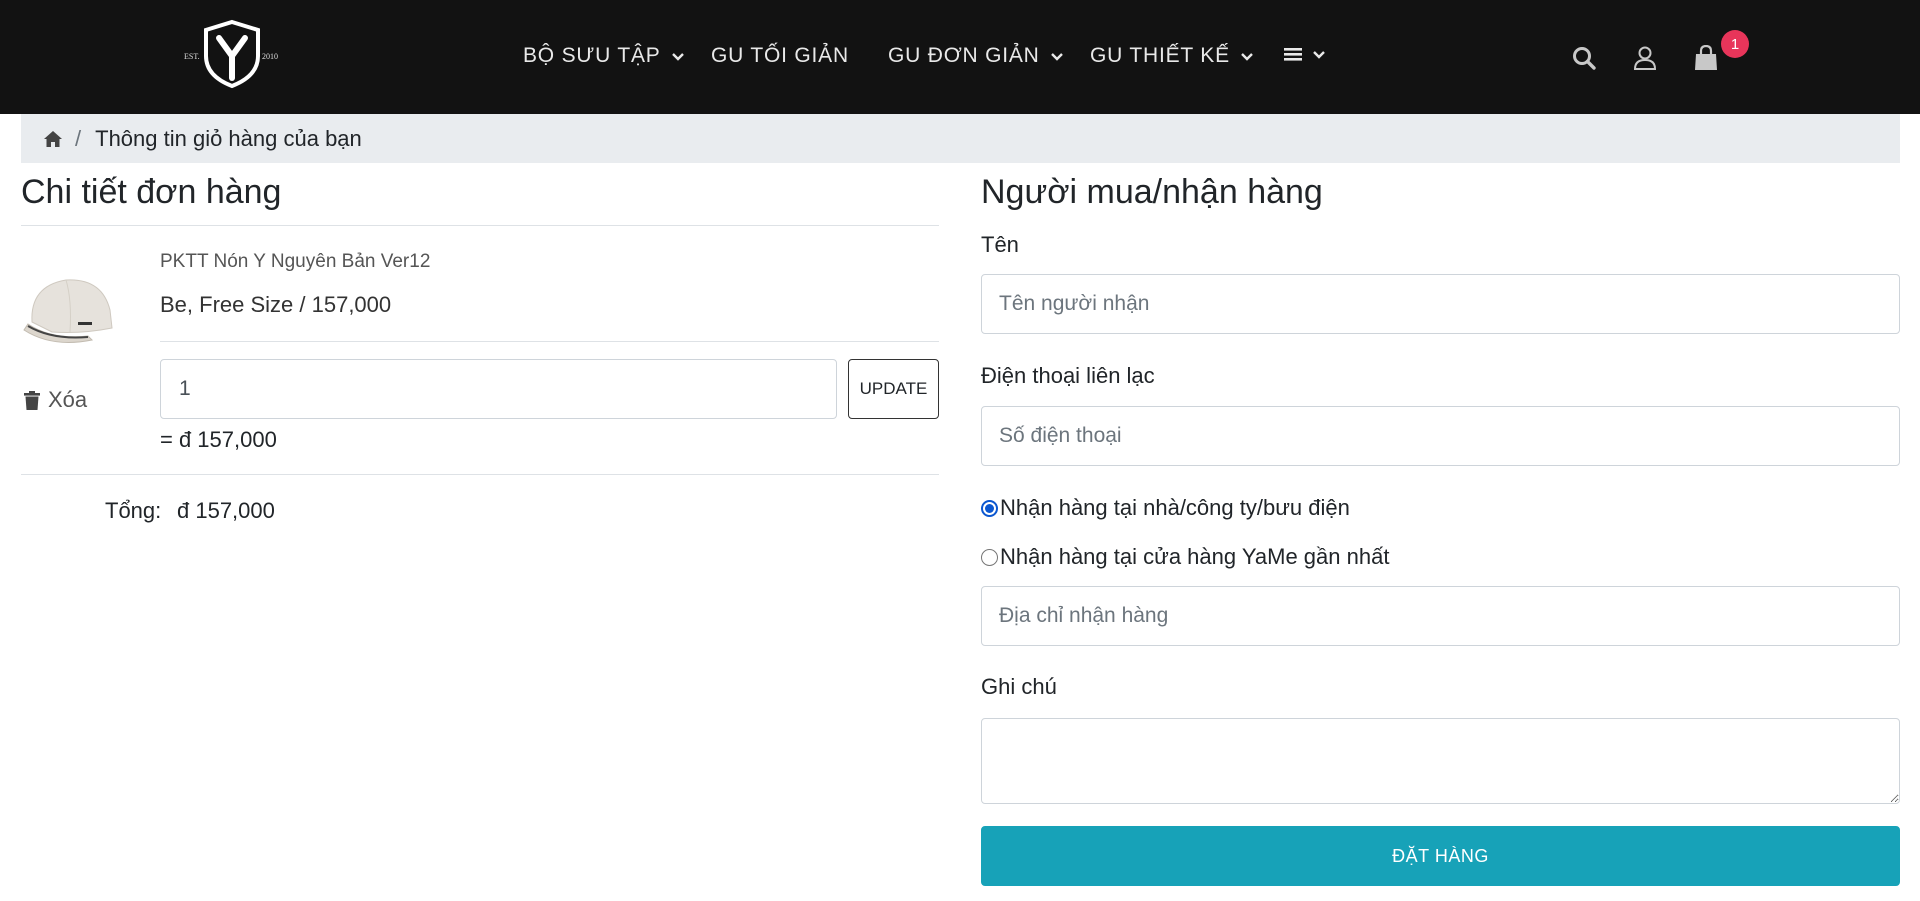 The height and width of the screenshot is (901, 1920). I want to click on radio-button-checked, so click(989, 508).